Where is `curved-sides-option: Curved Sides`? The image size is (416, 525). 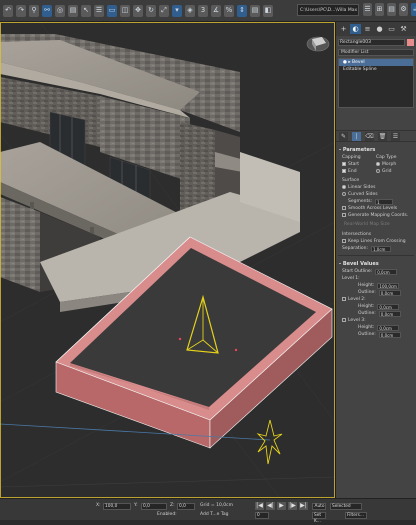
curved-sides-option: Curved Sides is located at coordinates (376, 194).